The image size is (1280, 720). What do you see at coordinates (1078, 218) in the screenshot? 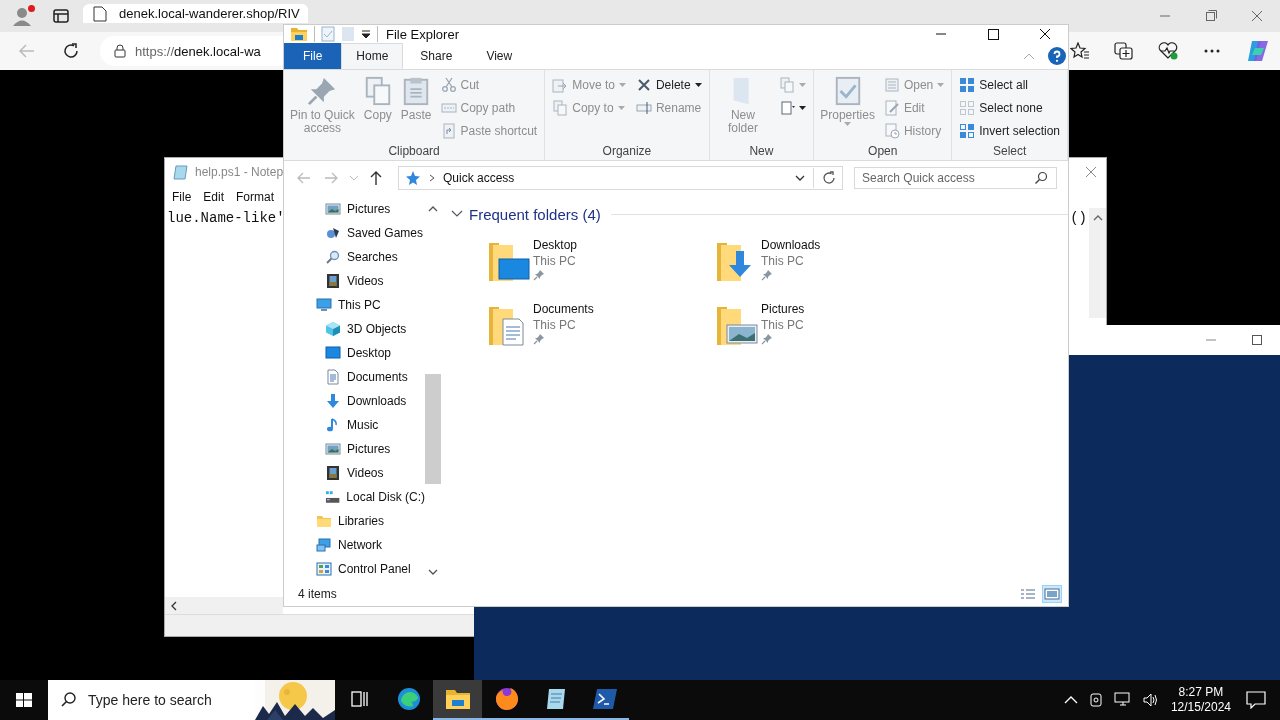
I see `code-line: ()` at bounding box center [1078, 218].